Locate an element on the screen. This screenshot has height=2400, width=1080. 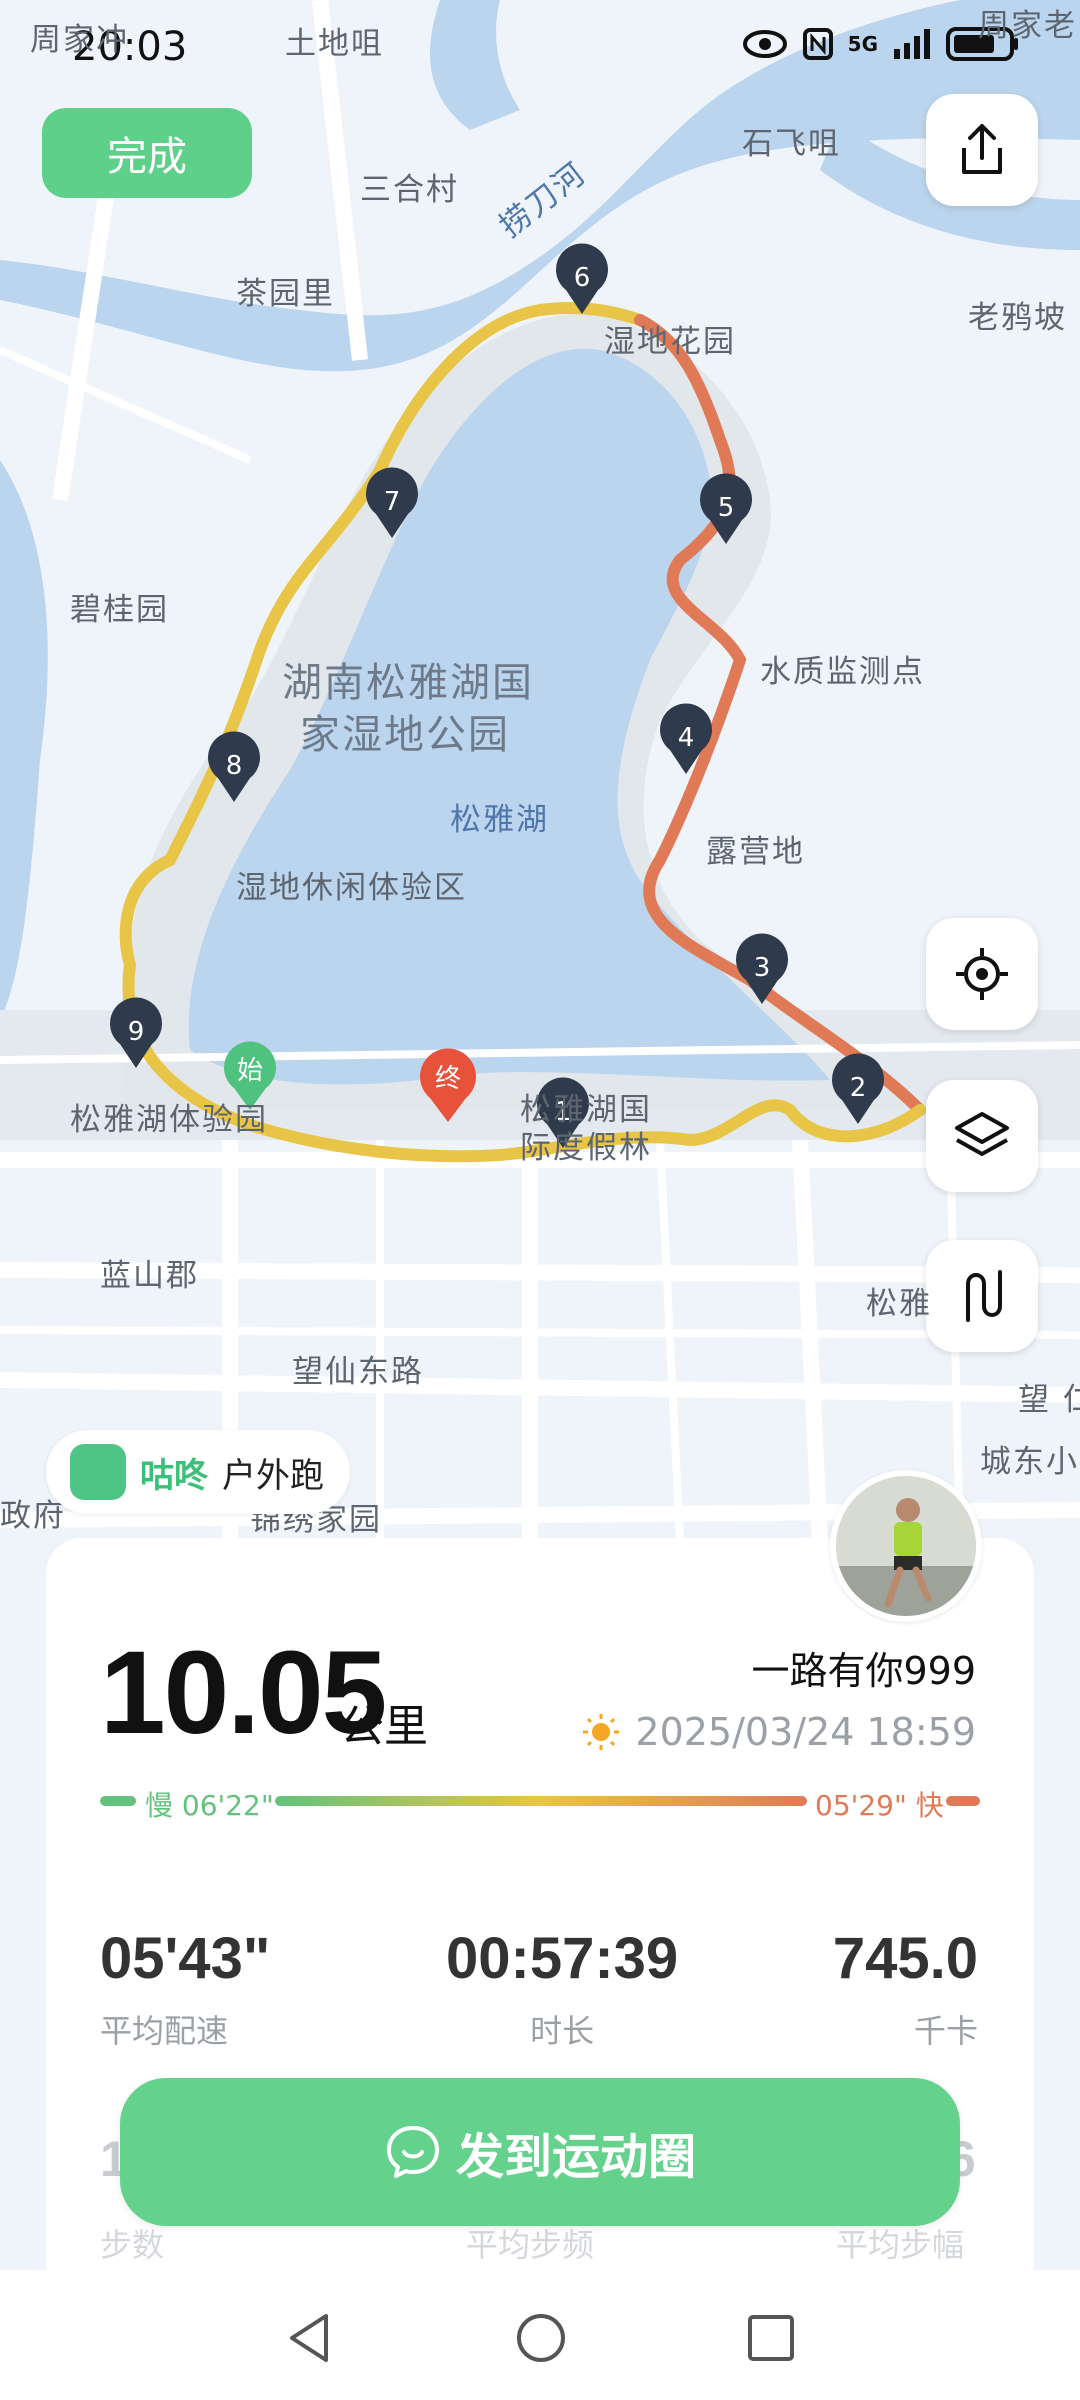
map-label: 松雅湖体验园 is located at coordinates (169, 1120).